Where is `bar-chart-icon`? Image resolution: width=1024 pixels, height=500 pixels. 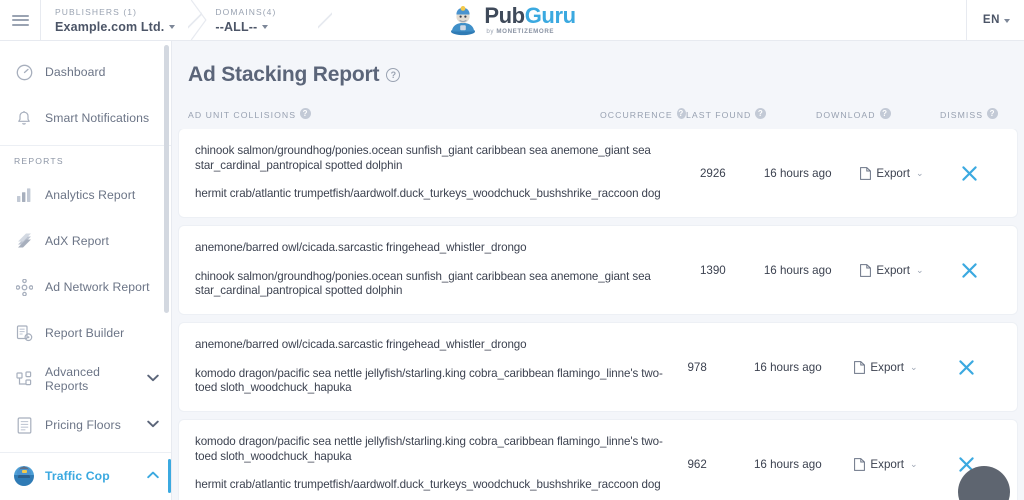 bar-chart-icon is located at coordinates (24, 195).